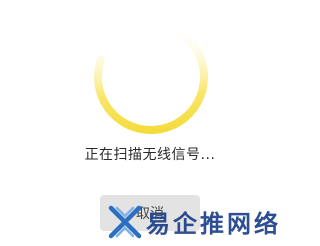 Image resolution: width=320 pixels, height=246 pixels. I want to click on cancel-button: 取消, so click(150, 213).